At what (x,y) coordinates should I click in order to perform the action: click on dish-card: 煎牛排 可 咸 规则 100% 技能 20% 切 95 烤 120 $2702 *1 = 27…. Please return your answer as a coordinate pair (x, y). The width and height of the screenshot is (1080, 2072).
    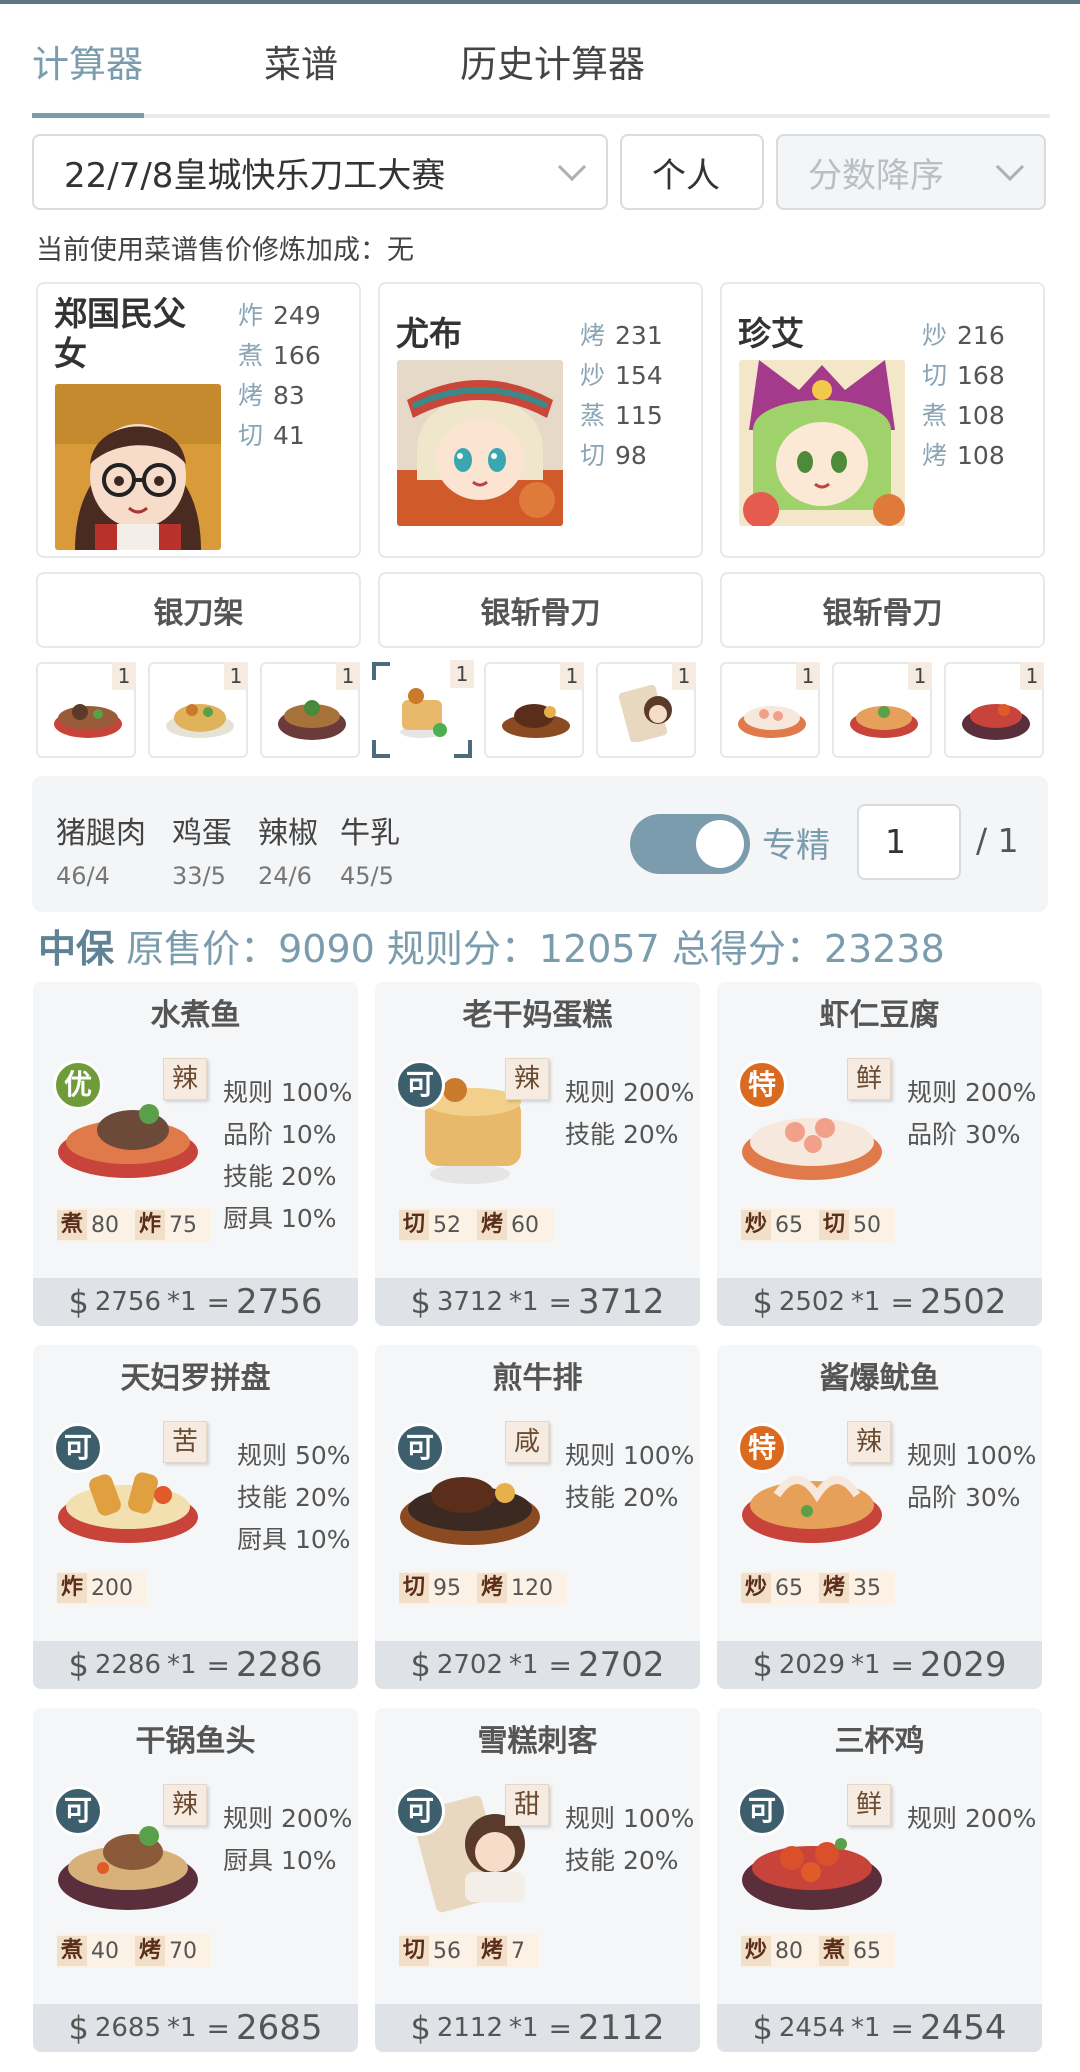
    Looking at the image, I should click on (537, 1517).